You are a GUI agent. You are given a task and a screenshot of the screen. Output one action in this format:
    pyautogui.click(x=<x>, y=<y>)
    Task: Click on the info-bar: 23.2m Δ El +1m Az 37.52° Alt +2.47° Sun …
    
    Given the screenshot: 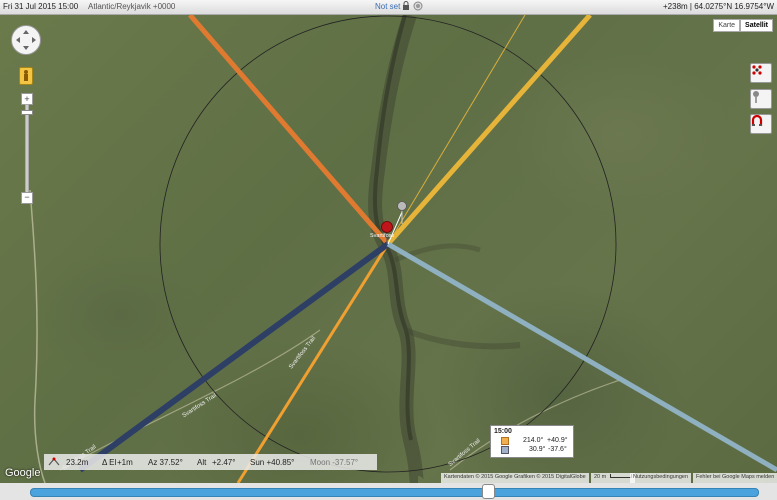 What is the action you would take?
    pyautogui.click(x=210, y=462)
    